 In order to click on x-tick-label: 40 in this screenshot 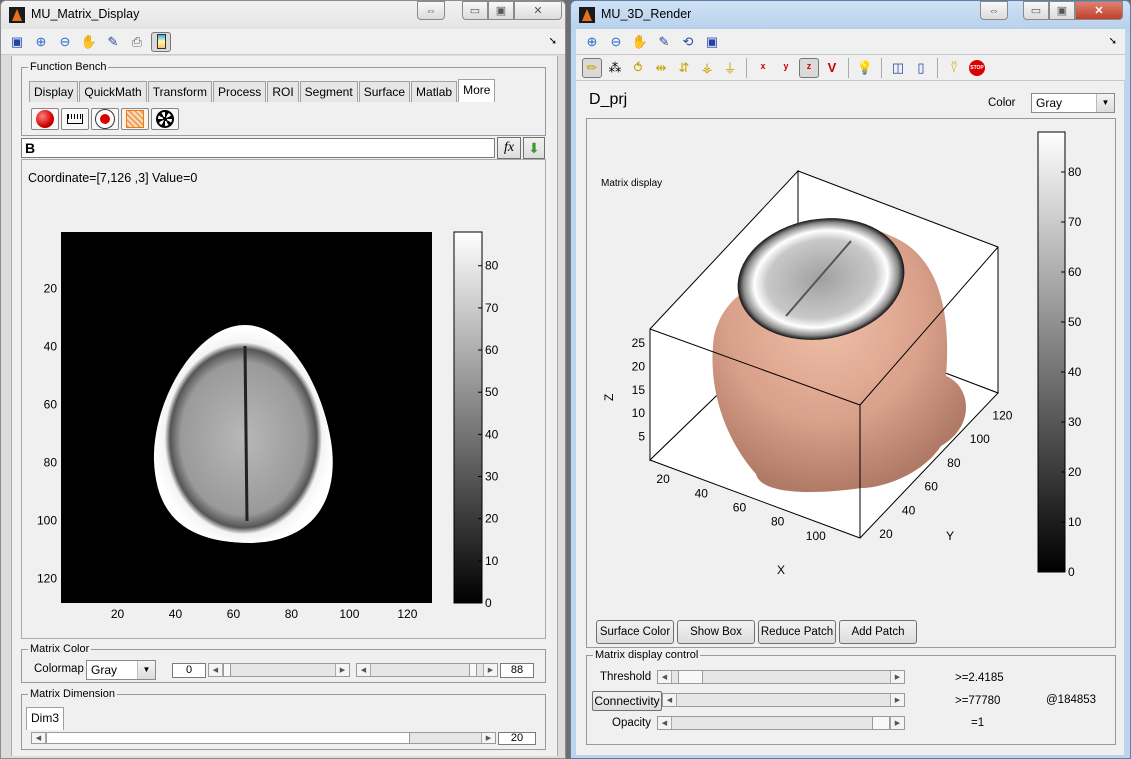, I will do `click(176, 614)`.